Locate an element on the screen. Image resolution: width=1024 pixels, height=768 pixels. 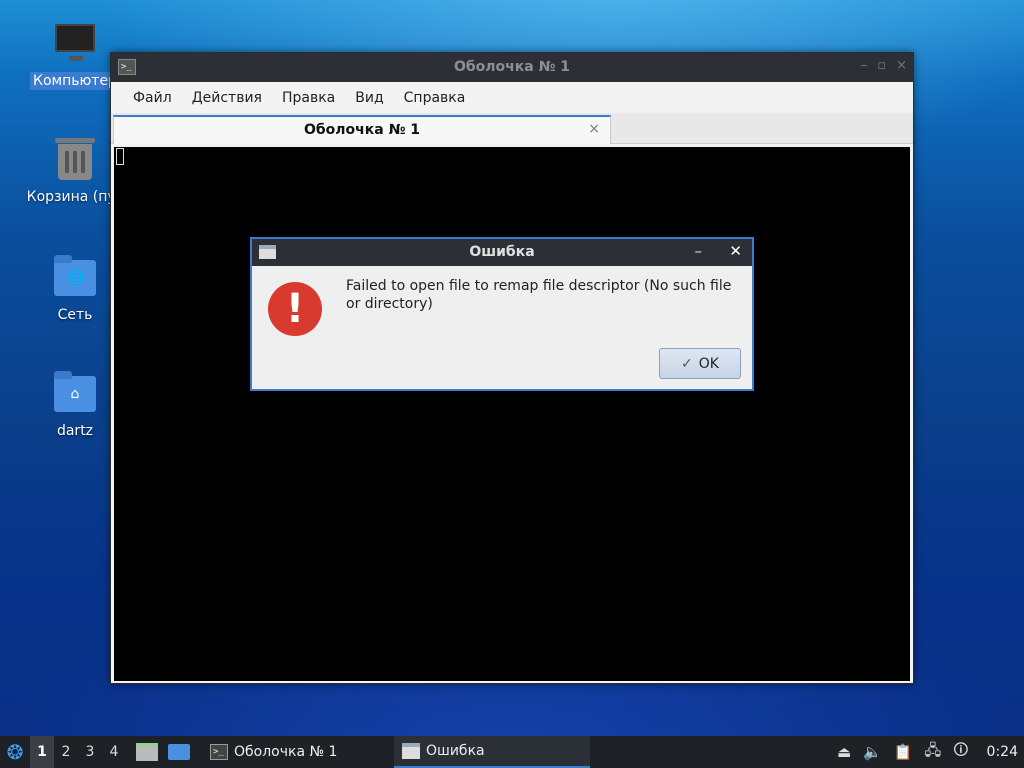
dialog-icon is located at coordinates (411, 751).